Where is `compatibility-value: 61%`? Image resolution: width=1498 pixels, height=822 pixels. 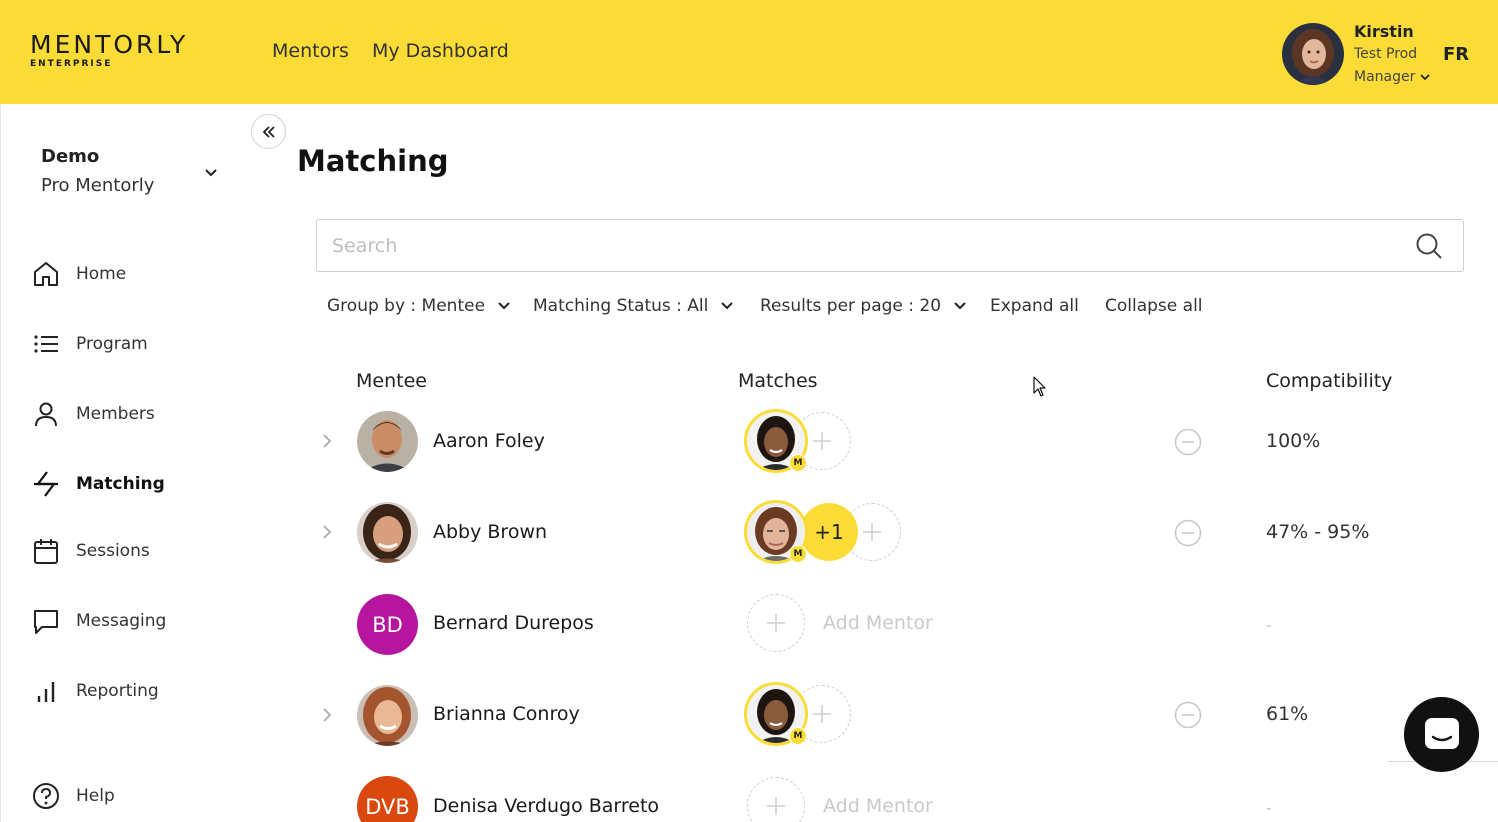
compatibility-value: 61% is located at coordinates (1287, 714).